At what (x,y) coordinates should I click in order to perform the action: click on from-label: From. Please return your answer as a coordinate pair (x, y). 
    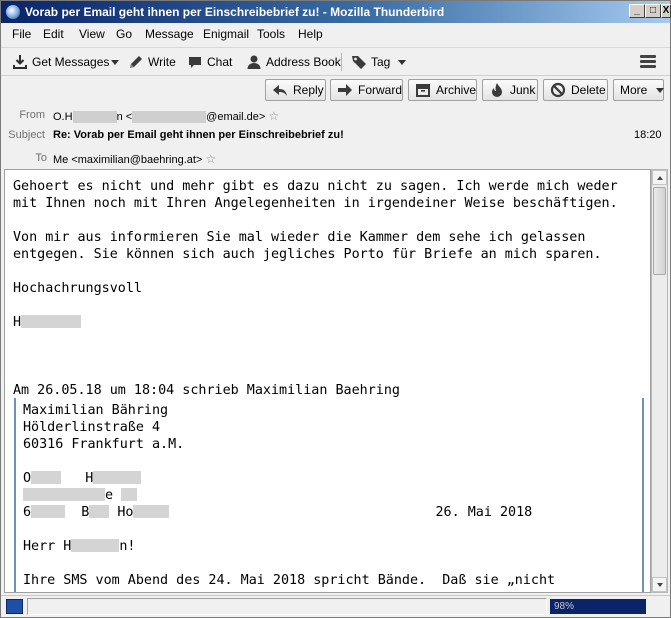
    Looking at the image, I should click on (32, 115).